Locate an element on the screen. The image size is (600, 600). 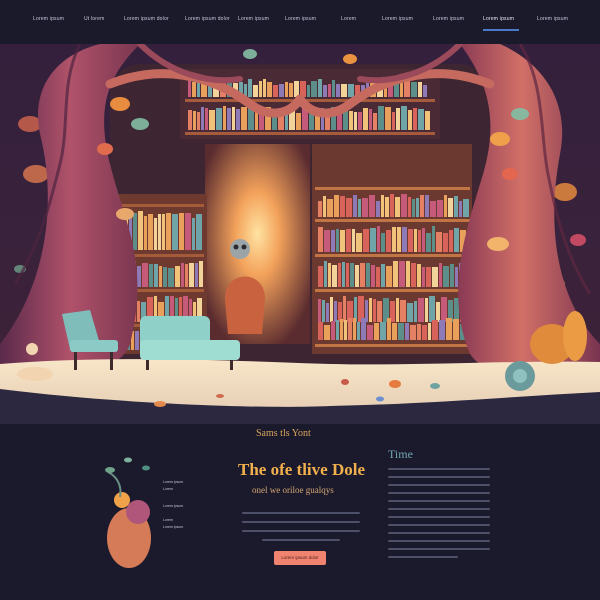
nav-item-6: Lorem ipsum is located at coordinates (300, 19).